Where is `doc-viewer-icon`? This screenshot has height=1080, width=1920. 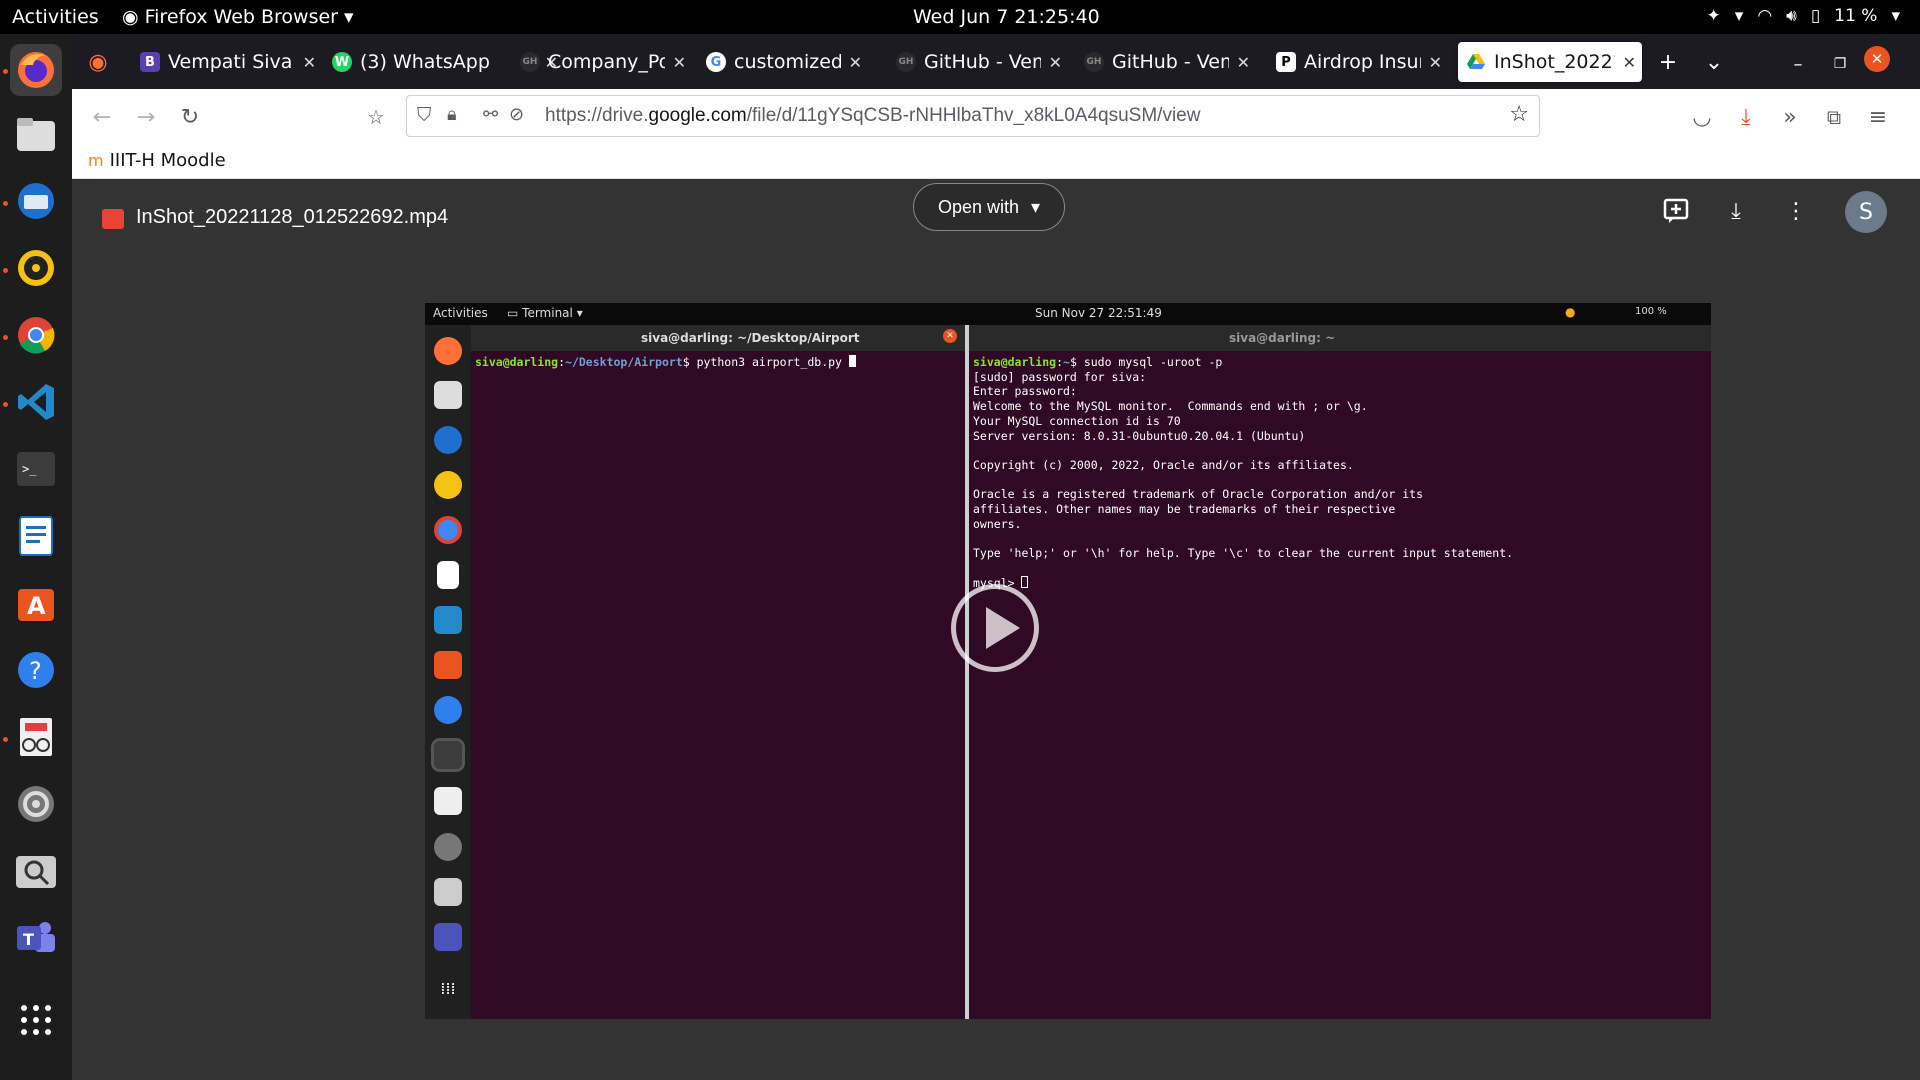
doc-viewer-icon is located at coordinates (36, 737).